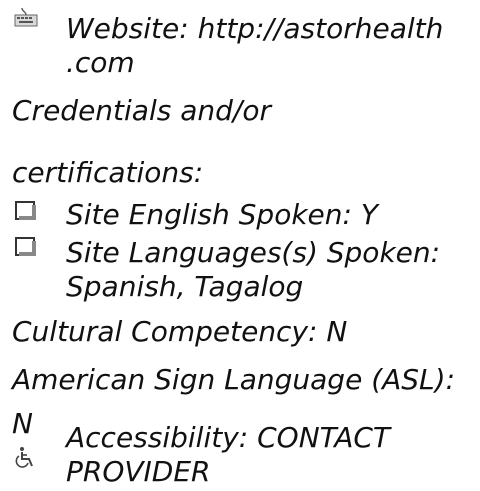 This screenshot has height=491, width=480. What do you see at coordinates (185, 286) in the screenshot?
I see `site-languages-values: Spanish, Tagalog` at bounding box center [185, 286].